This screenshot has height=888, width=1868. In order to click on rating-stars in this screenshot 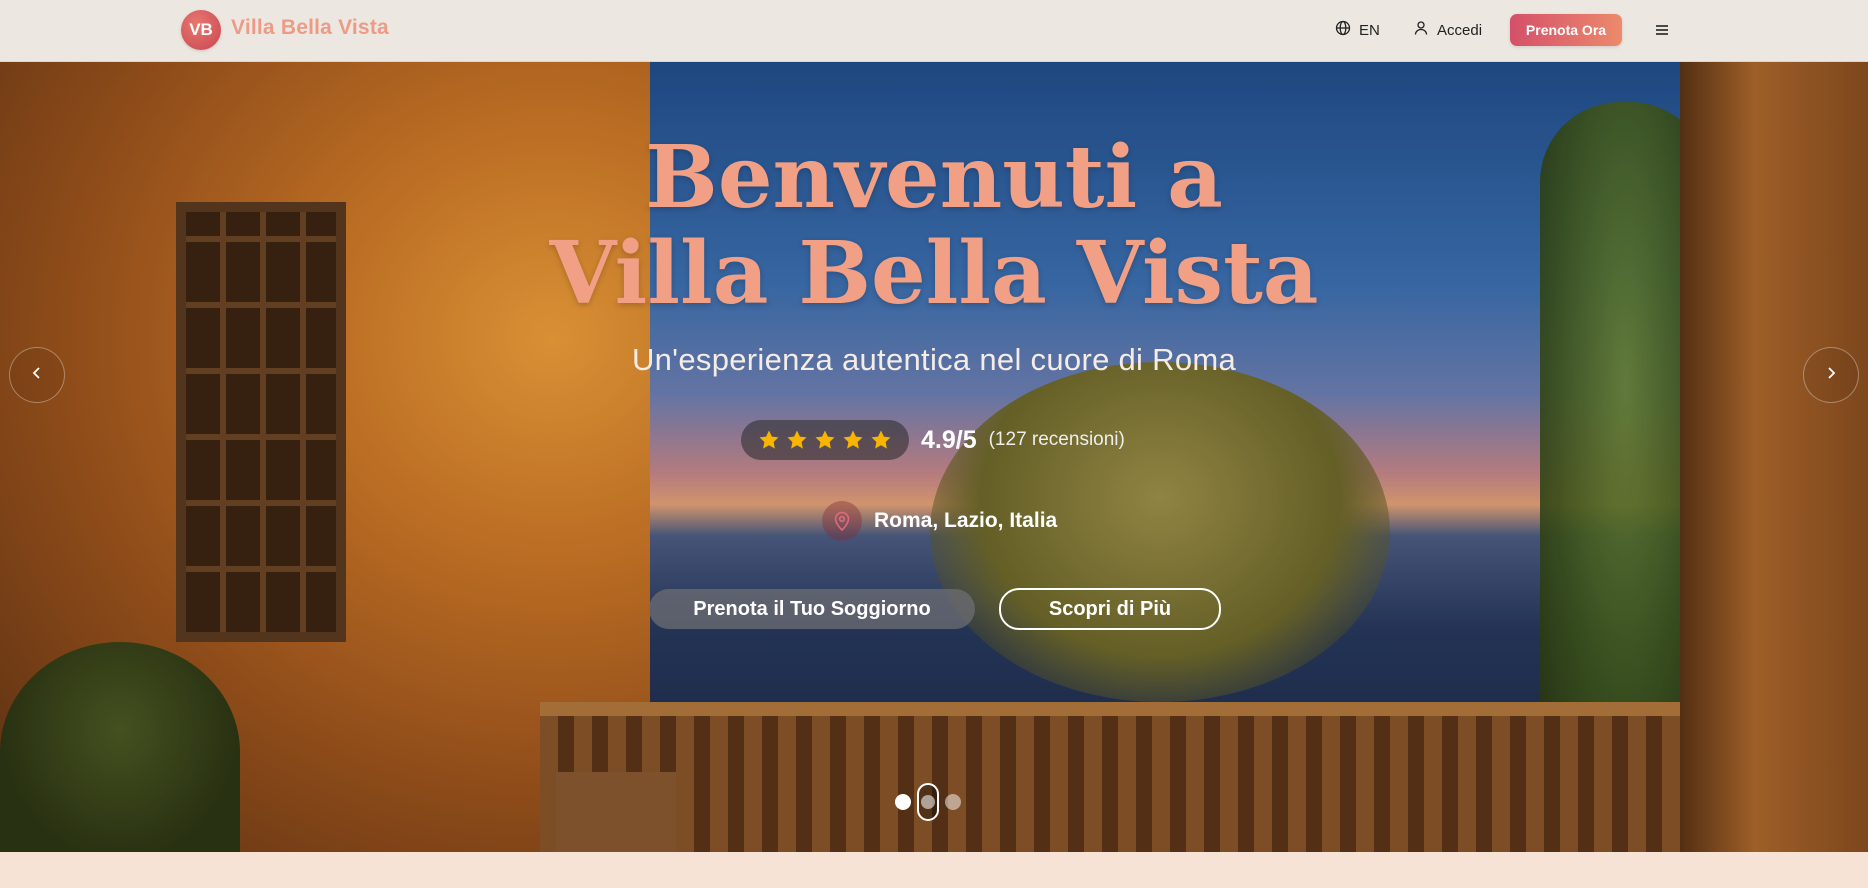, I will do `click(825, 440)`.